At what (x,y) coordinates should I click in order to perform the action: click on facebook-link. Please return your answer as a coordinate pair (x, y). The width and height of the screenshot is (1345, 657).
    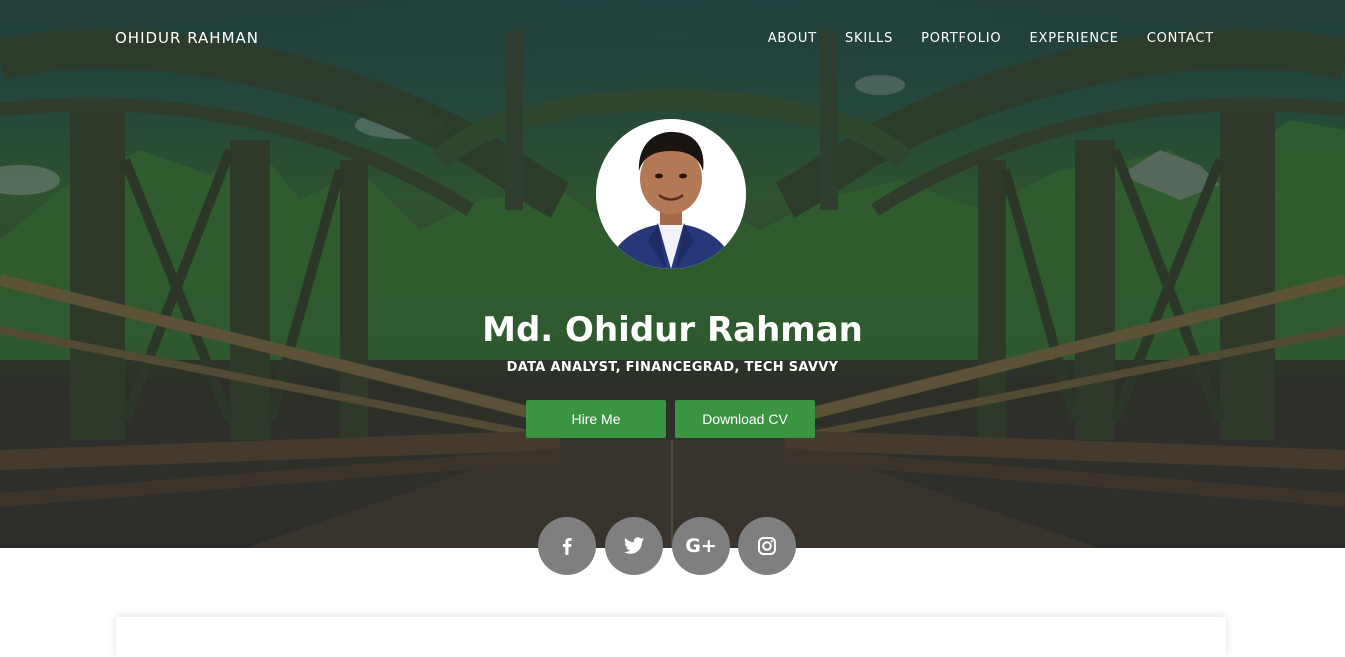
    Looking at the image, I should click on (567, 546).